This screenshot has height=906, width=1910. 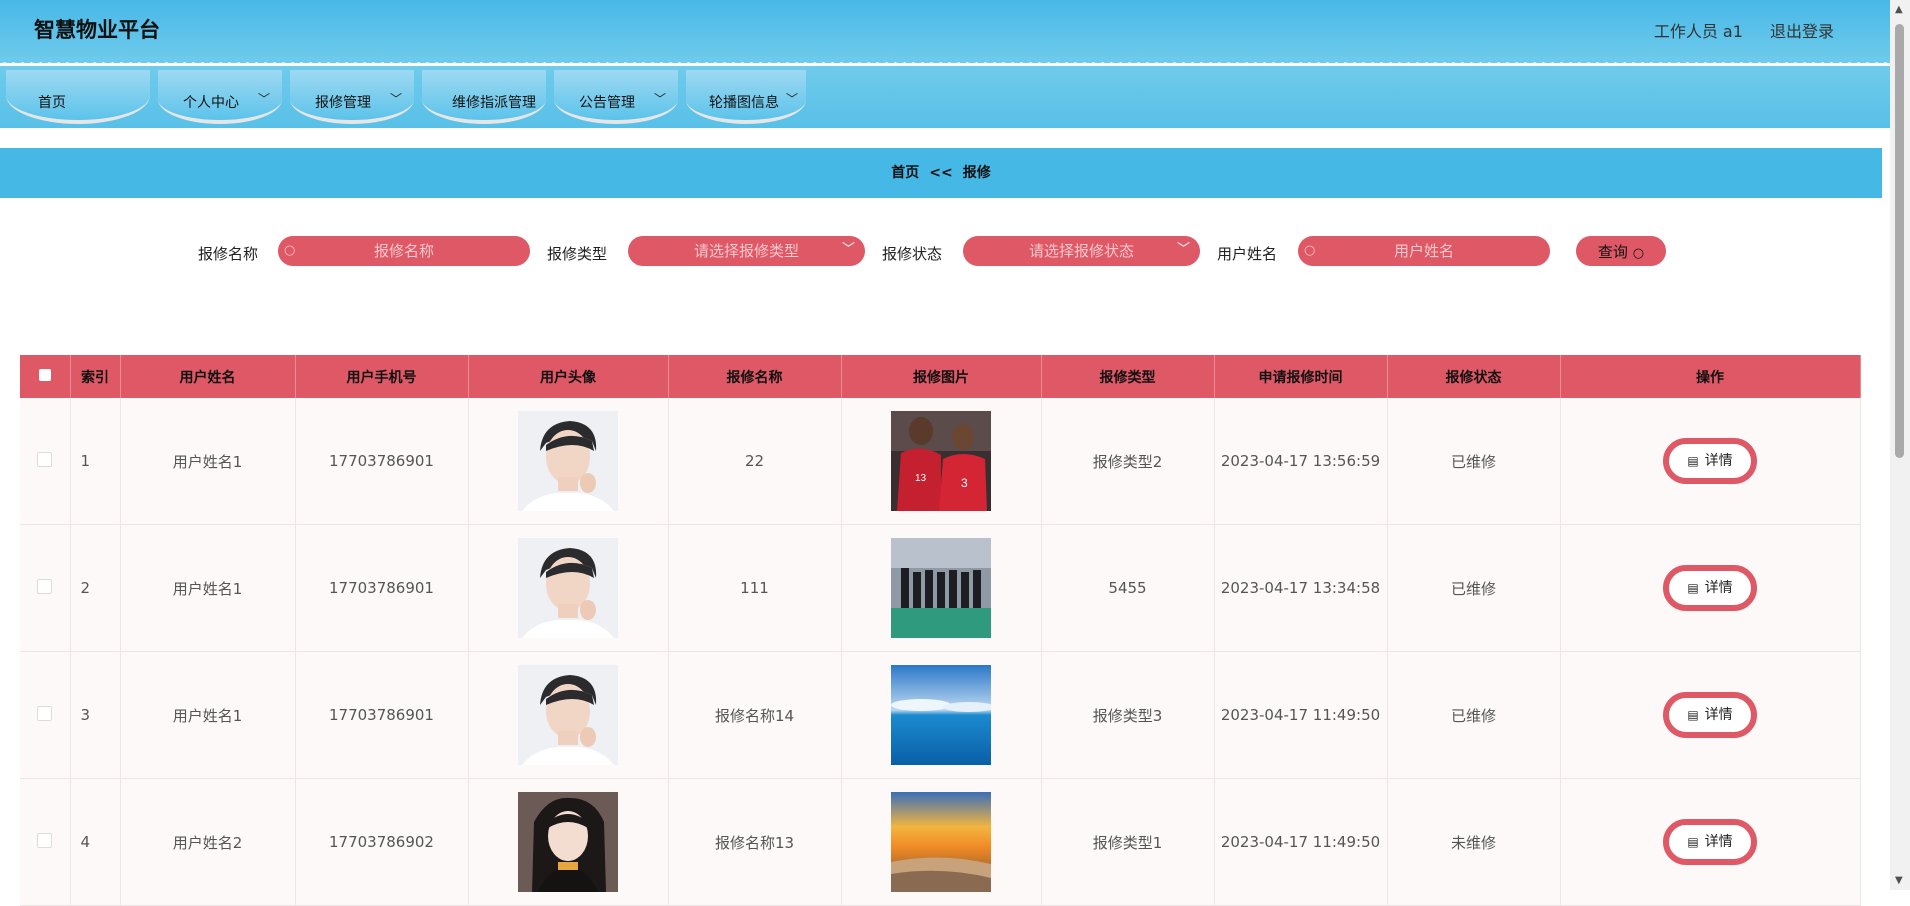 I want to click on breadcrumb-home: 首页, so click(x=905, y=173).